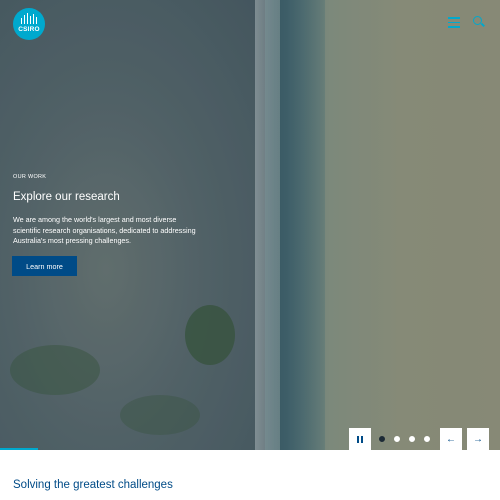 The height and width of the screenshot is (500, 500). Describe the element at coordinates (404, 439) in the screenshot. I see `carousel-dots` at that location.